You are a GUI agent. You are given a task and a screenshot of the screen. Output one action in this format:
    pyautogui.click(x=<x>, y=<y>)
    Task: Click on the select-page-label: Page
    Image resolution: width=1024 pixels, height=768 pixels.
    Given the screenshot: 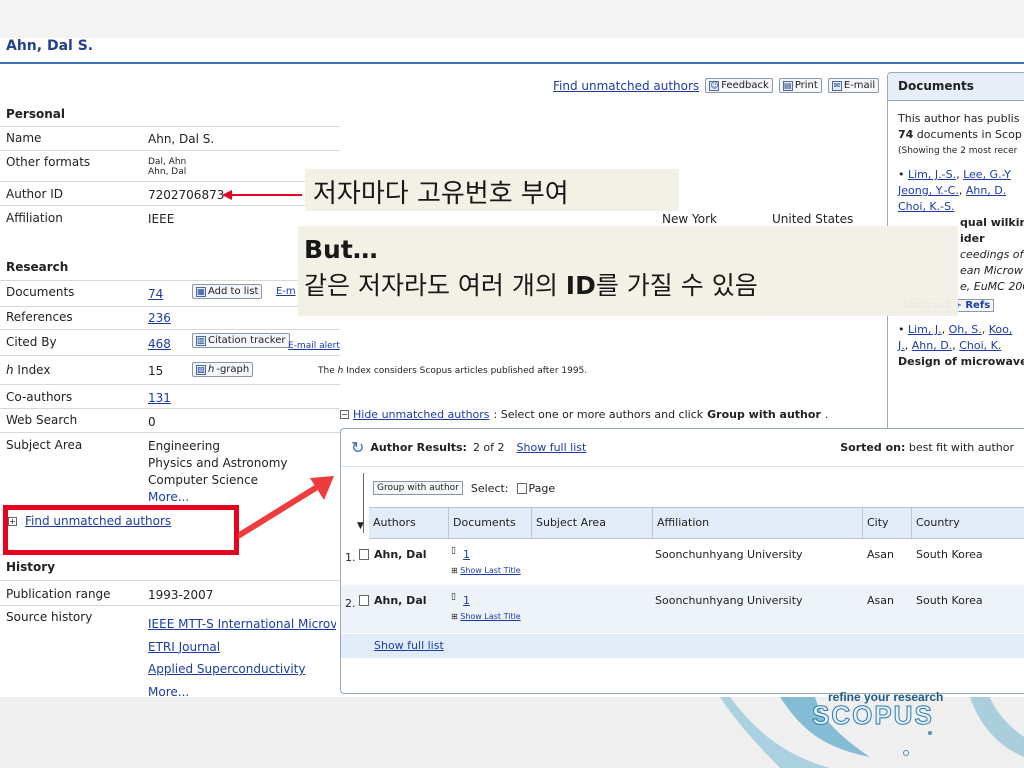 What is the action you would take?
    pyautogui.click(x=542, y=488)
    